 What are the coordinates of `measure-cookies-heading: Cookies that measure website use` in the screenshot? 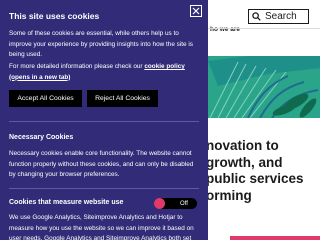 It's located at (66, 202).